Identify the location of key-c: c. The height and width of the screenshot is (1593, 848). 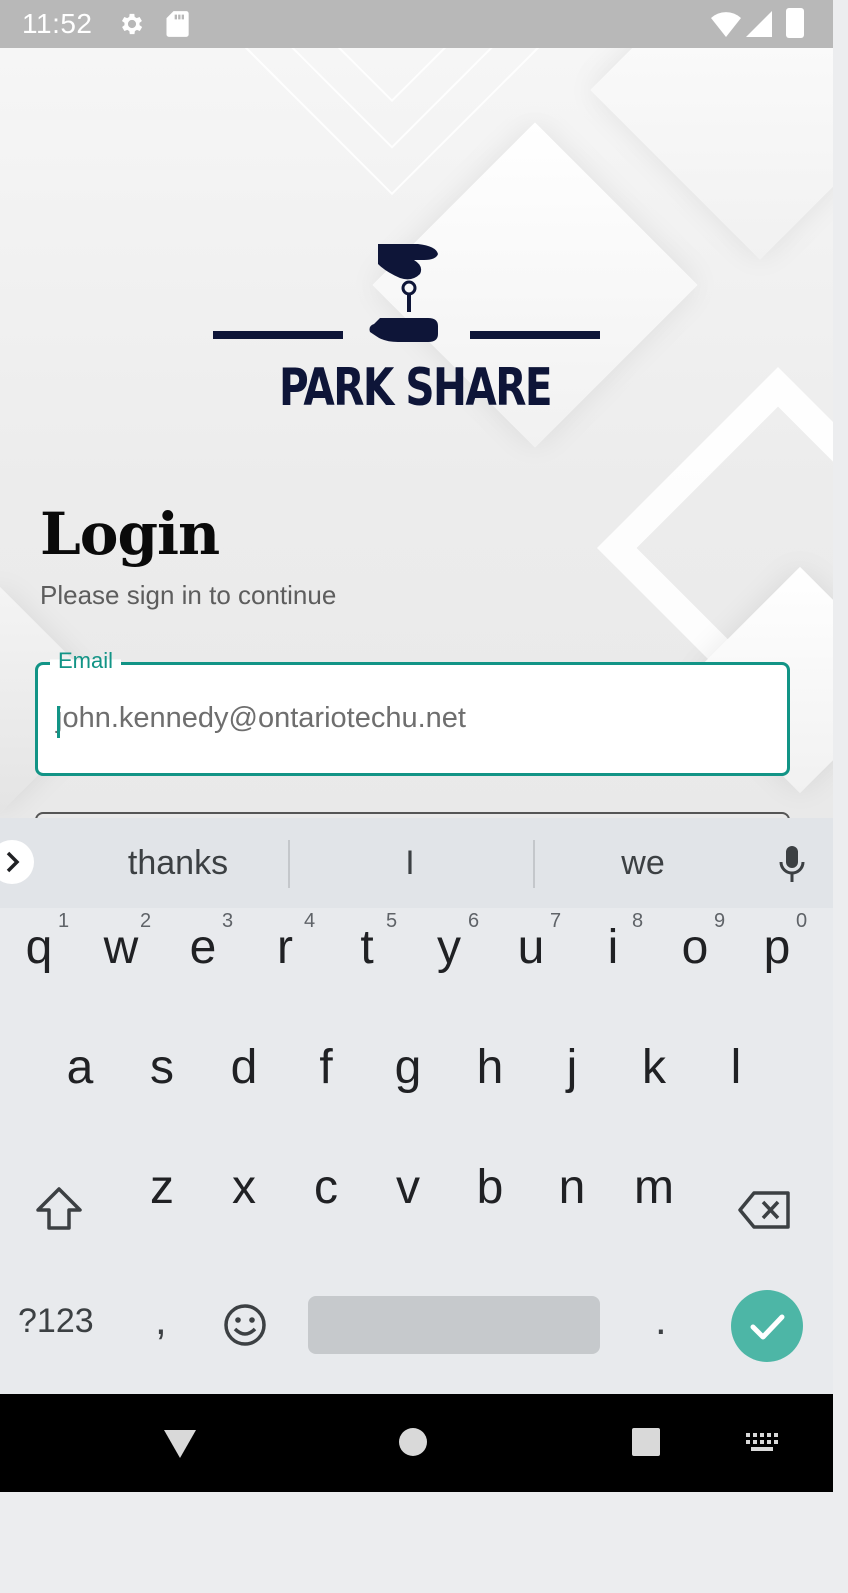
(326, 1187).